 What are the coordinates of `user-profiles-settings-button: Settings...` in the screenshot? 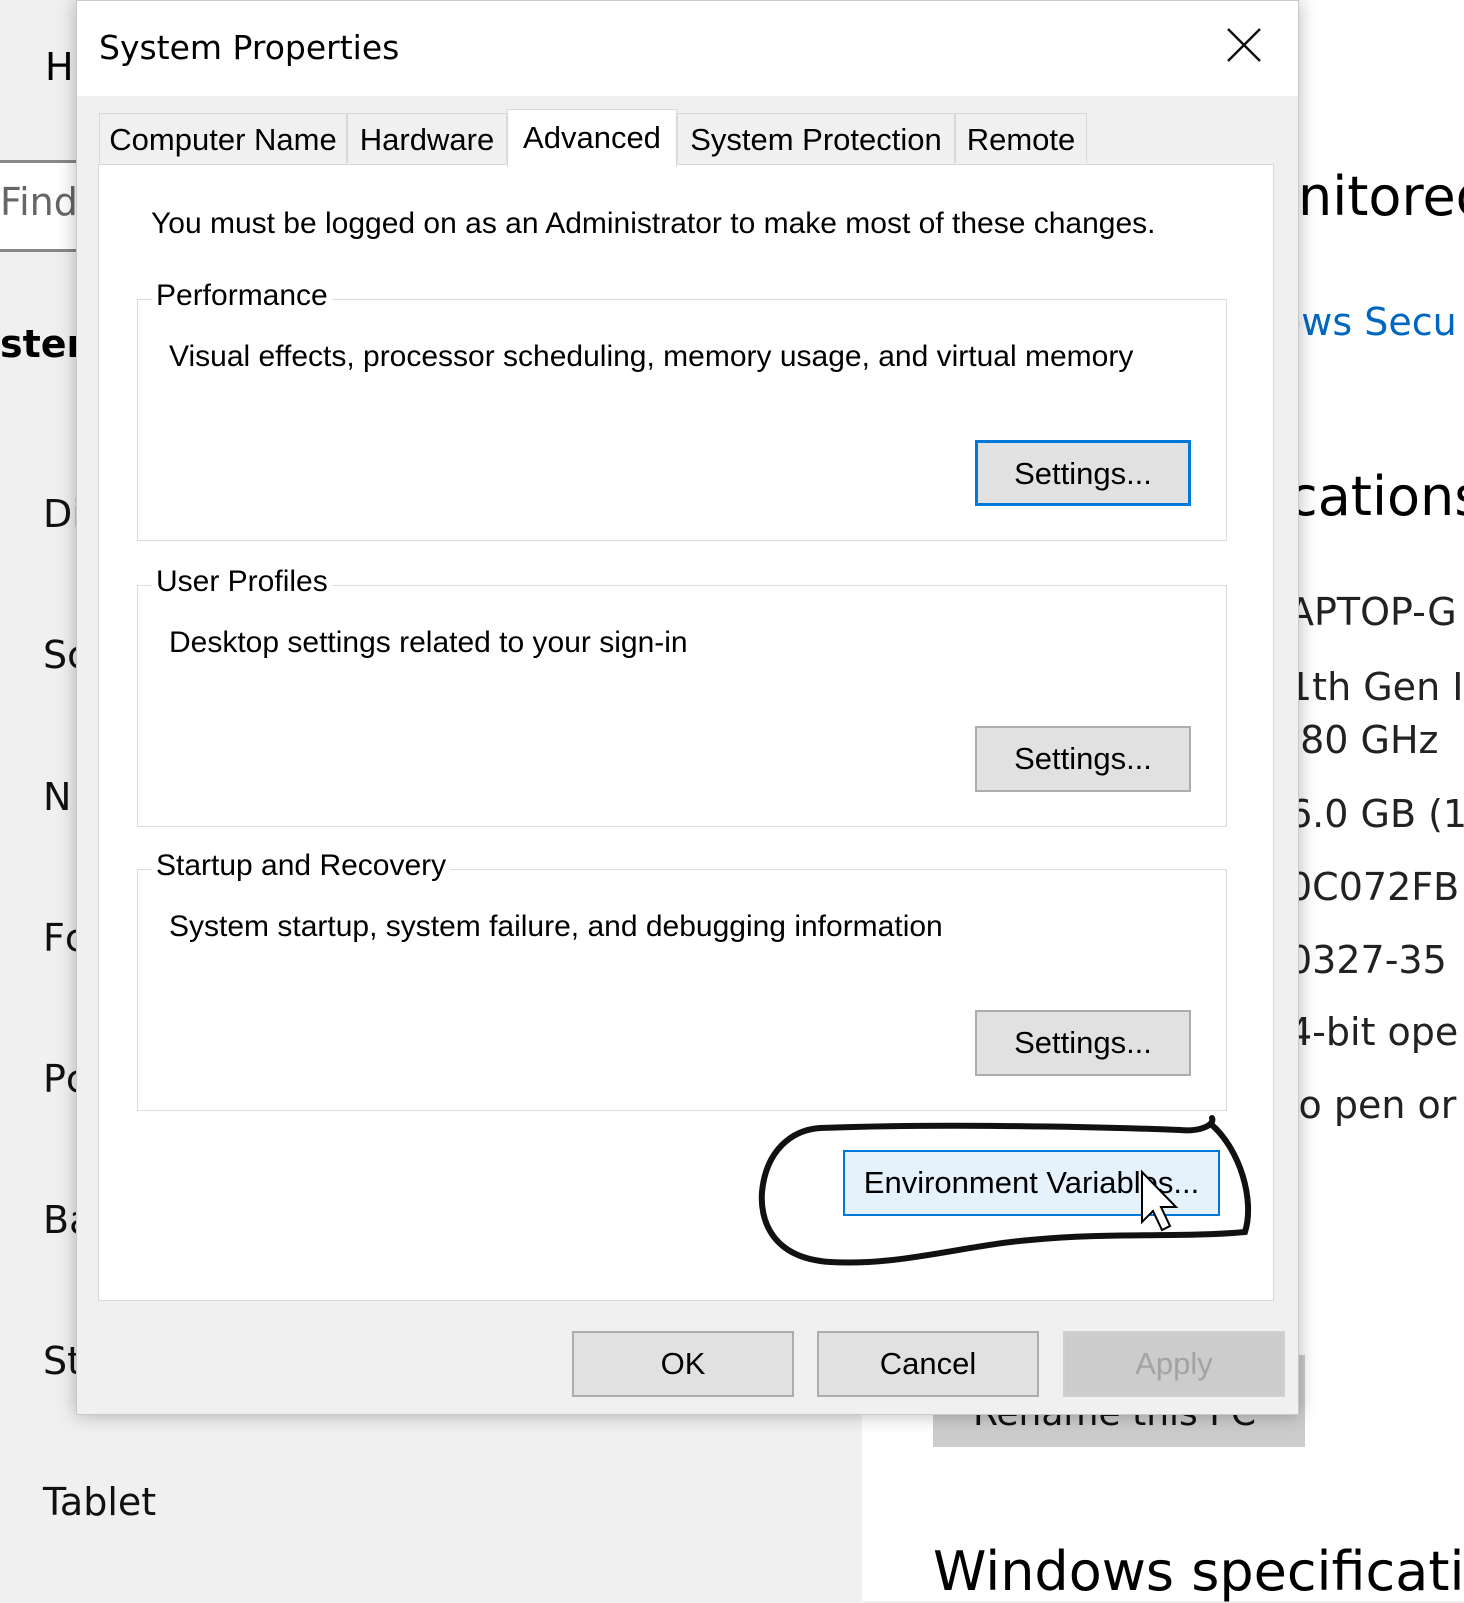 It's located at (1083, 759).